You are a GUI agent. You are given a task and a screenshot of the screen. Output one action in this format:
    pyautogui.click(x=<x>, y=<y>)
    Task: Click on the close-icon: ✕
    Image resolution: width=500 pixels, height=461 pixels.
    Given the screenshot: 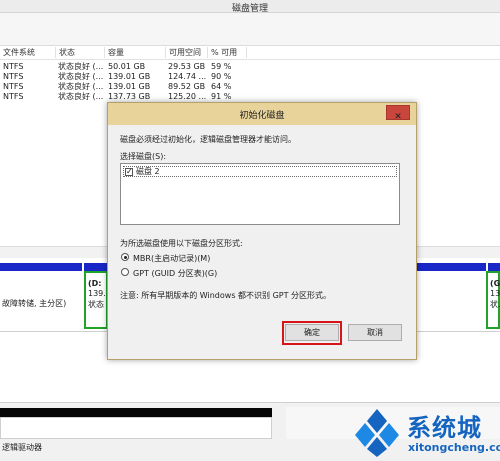 What is the action you would take?
    pyautogui.click(x=398, y=117)
    